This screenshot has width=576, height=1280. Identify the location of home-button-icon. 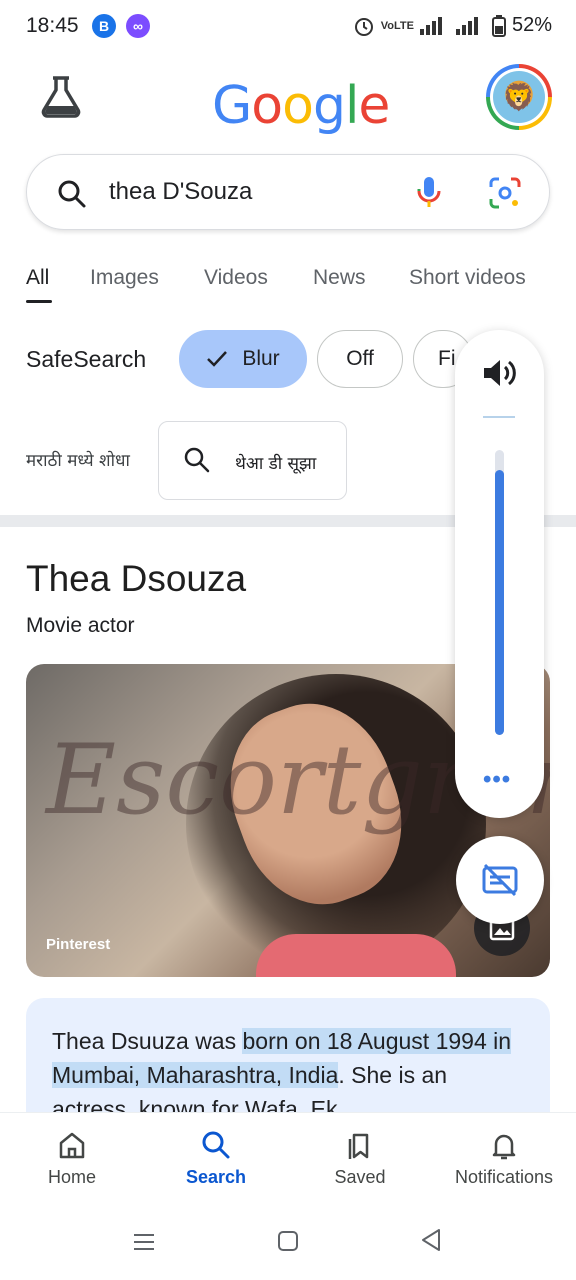
(288, 1241).